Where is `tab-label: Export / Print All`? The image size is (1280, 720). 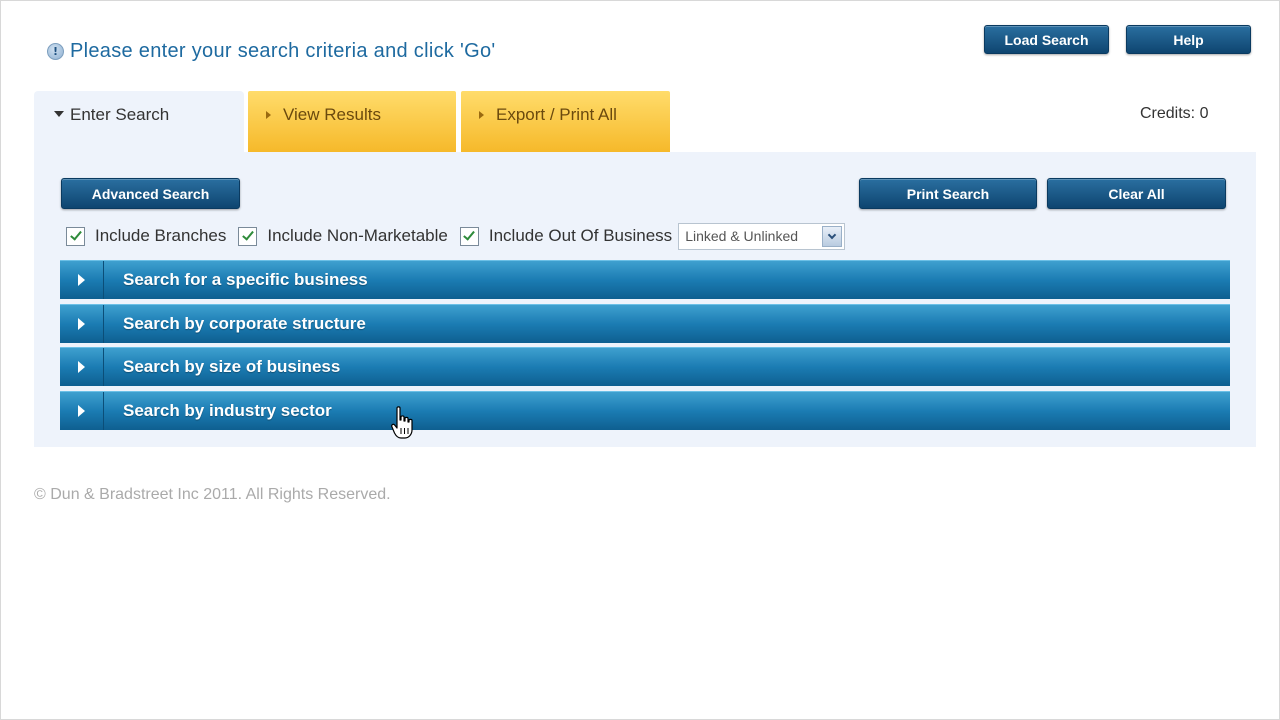 tab-label: Export / Print All is located at coordinates (556, 114).